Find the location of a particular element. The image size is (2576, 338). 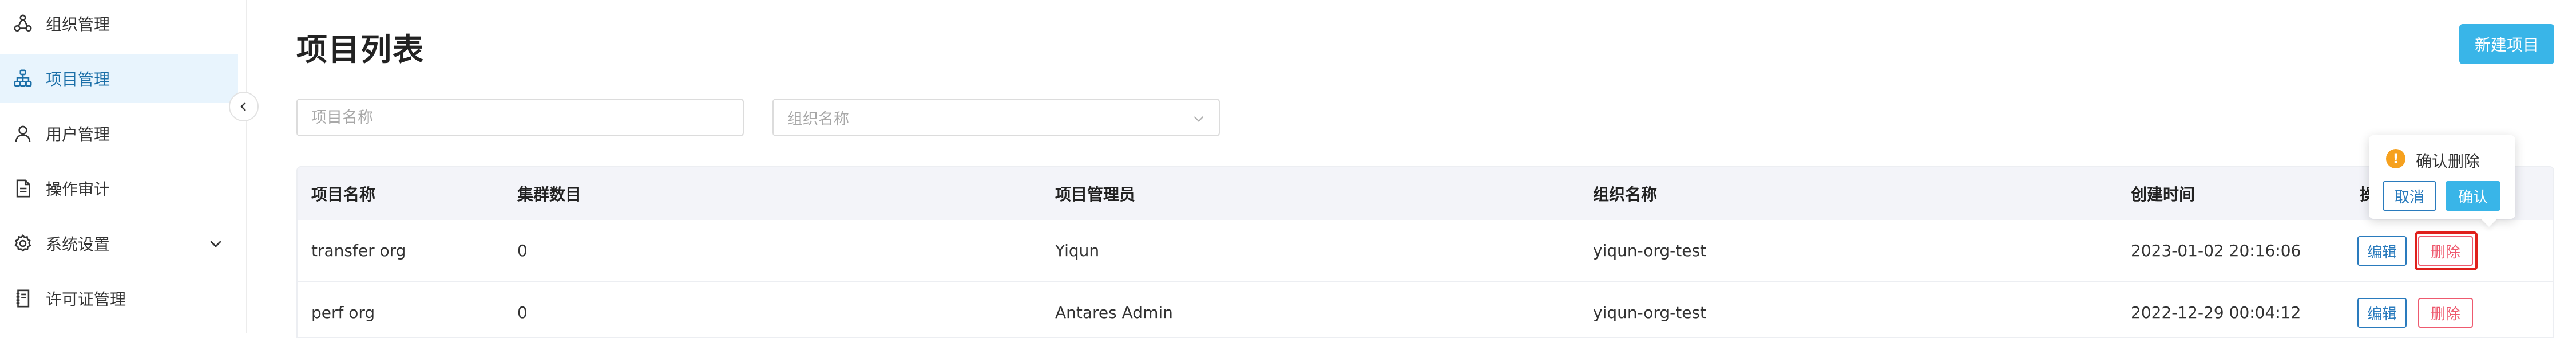

column-header: 项目管理员 is located at coordinates (1096, 194).